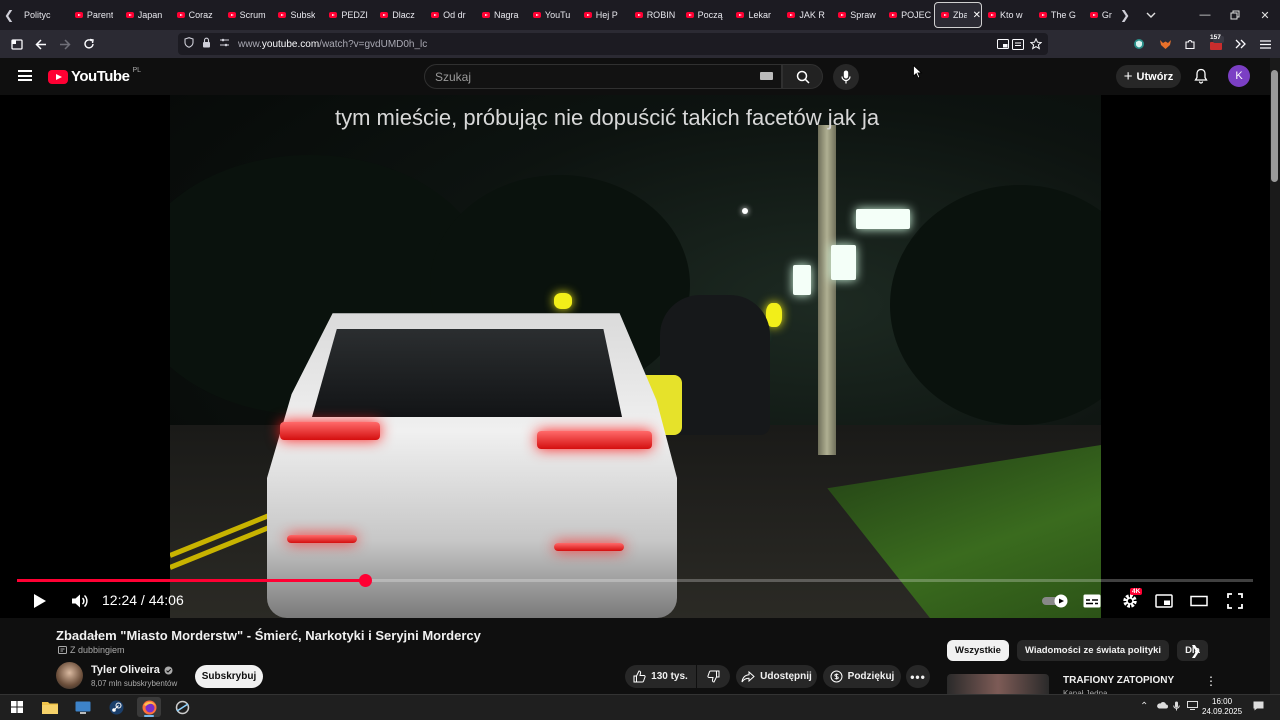  What do you see at coordinates (978, 650) in the screenshot?
I see `filter-chip: Wszystkie` at bounding box center [978, 650].